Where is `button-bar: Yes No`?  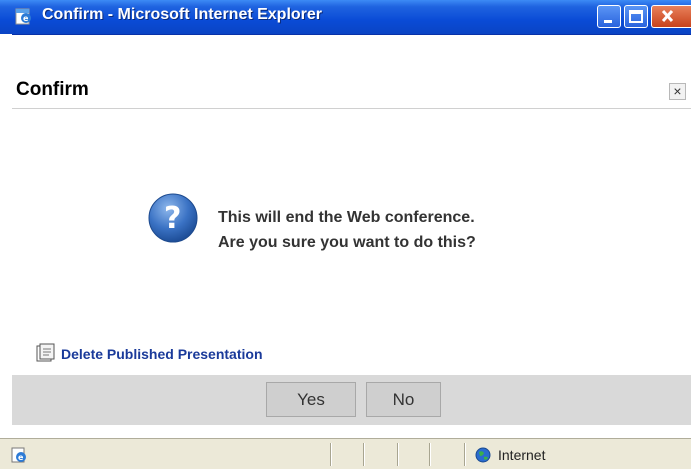 button-bar: Yes No is located at coordinates (351, 400).